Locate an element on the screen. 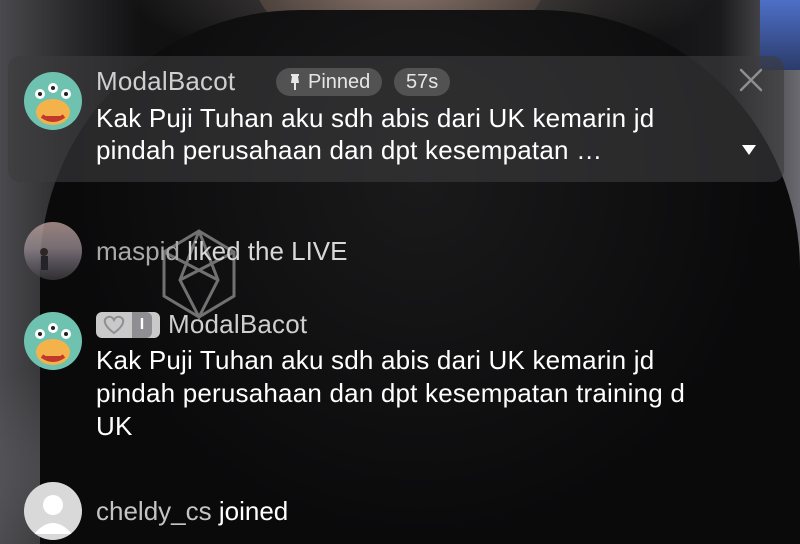  default-avatar-icon is located at coordinates (53, 514).